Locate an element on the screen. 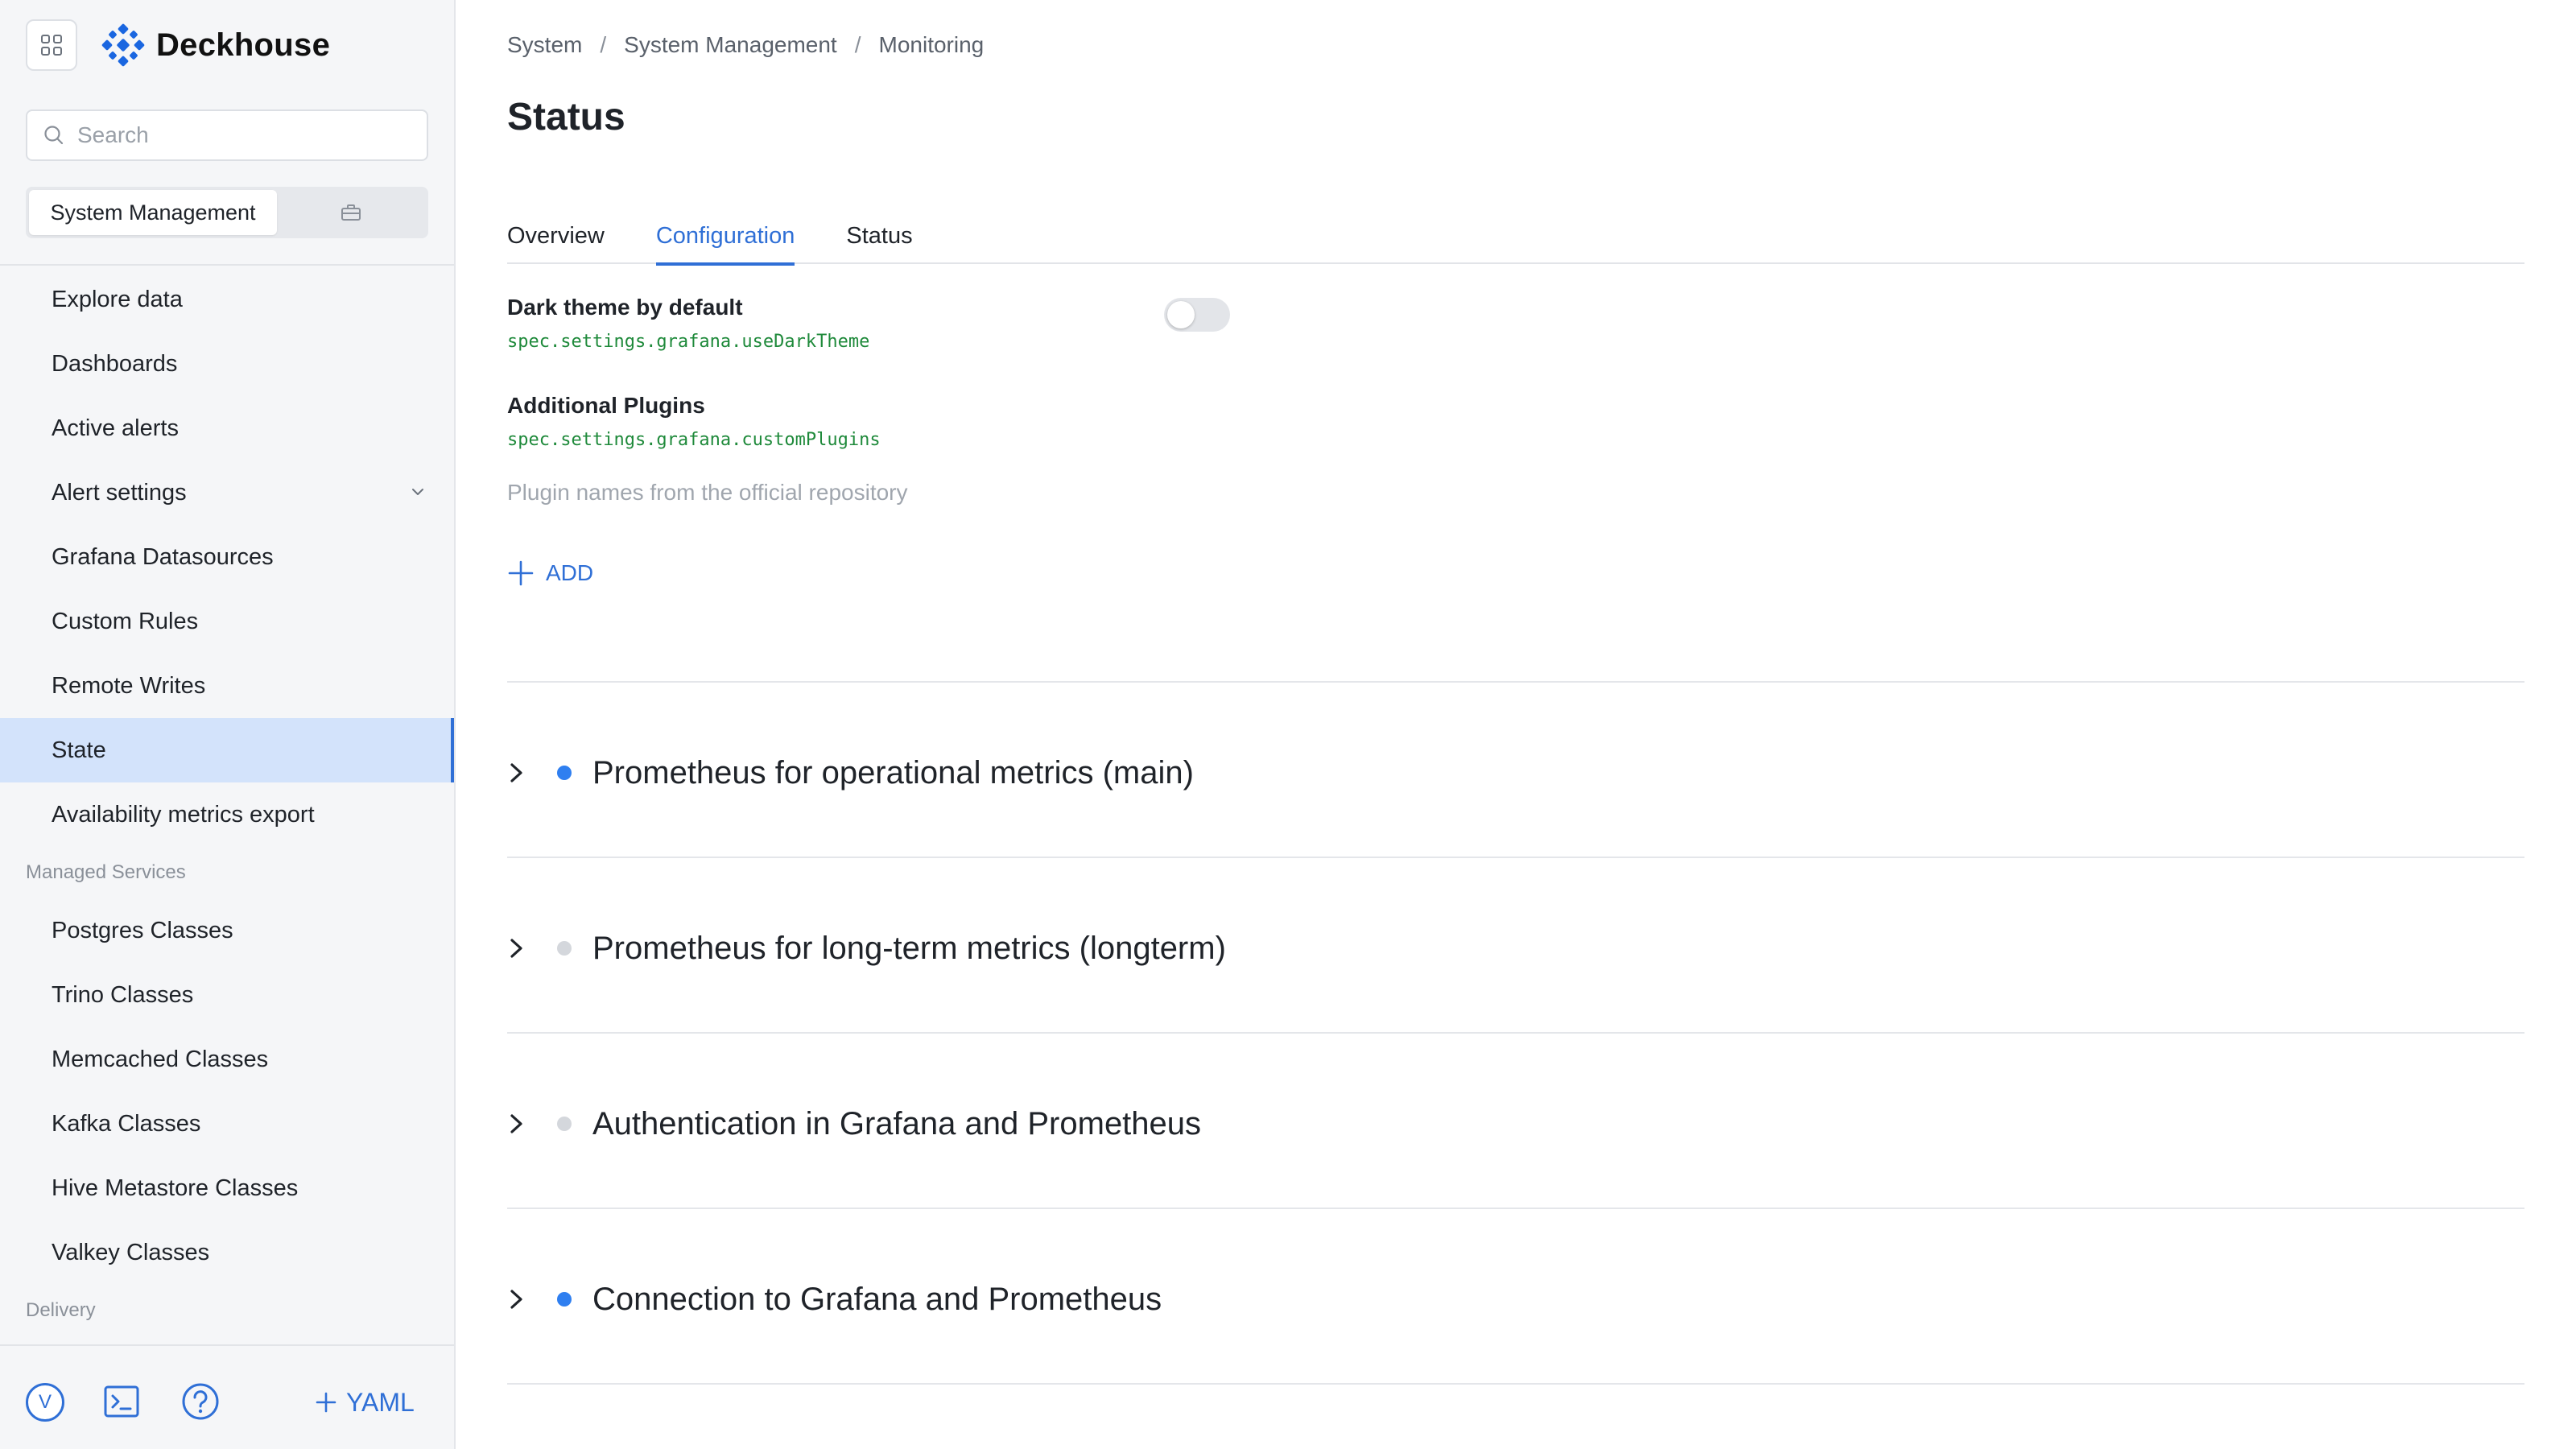  tab-configuration: Configuration is located at coordinates (725, 237).